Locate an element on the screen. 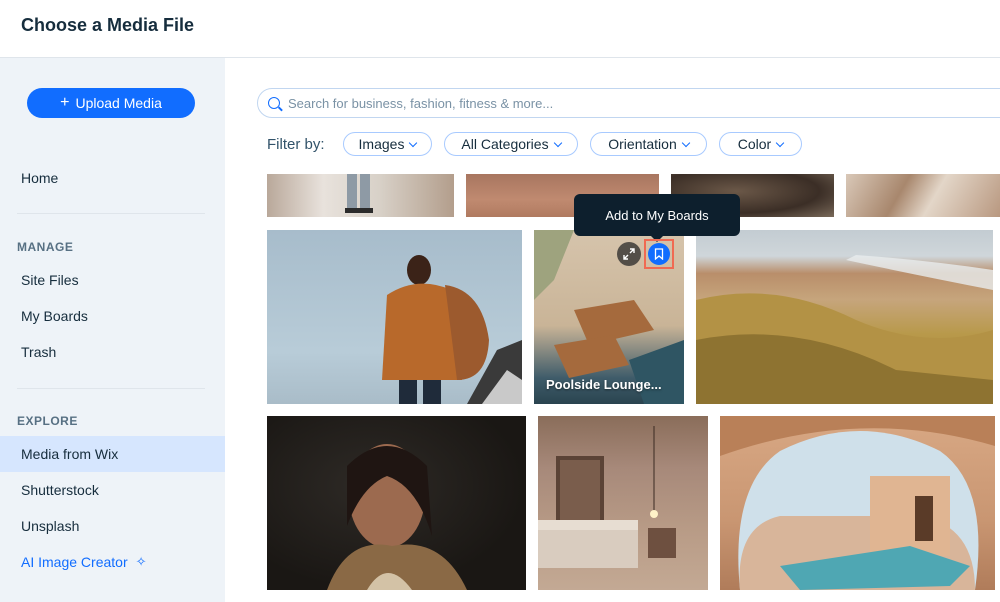 Image resolution: width=1000 pixels, height=602 pixels. filter-orientation-dropdown: Orientation is located at coordinates (648, 144).